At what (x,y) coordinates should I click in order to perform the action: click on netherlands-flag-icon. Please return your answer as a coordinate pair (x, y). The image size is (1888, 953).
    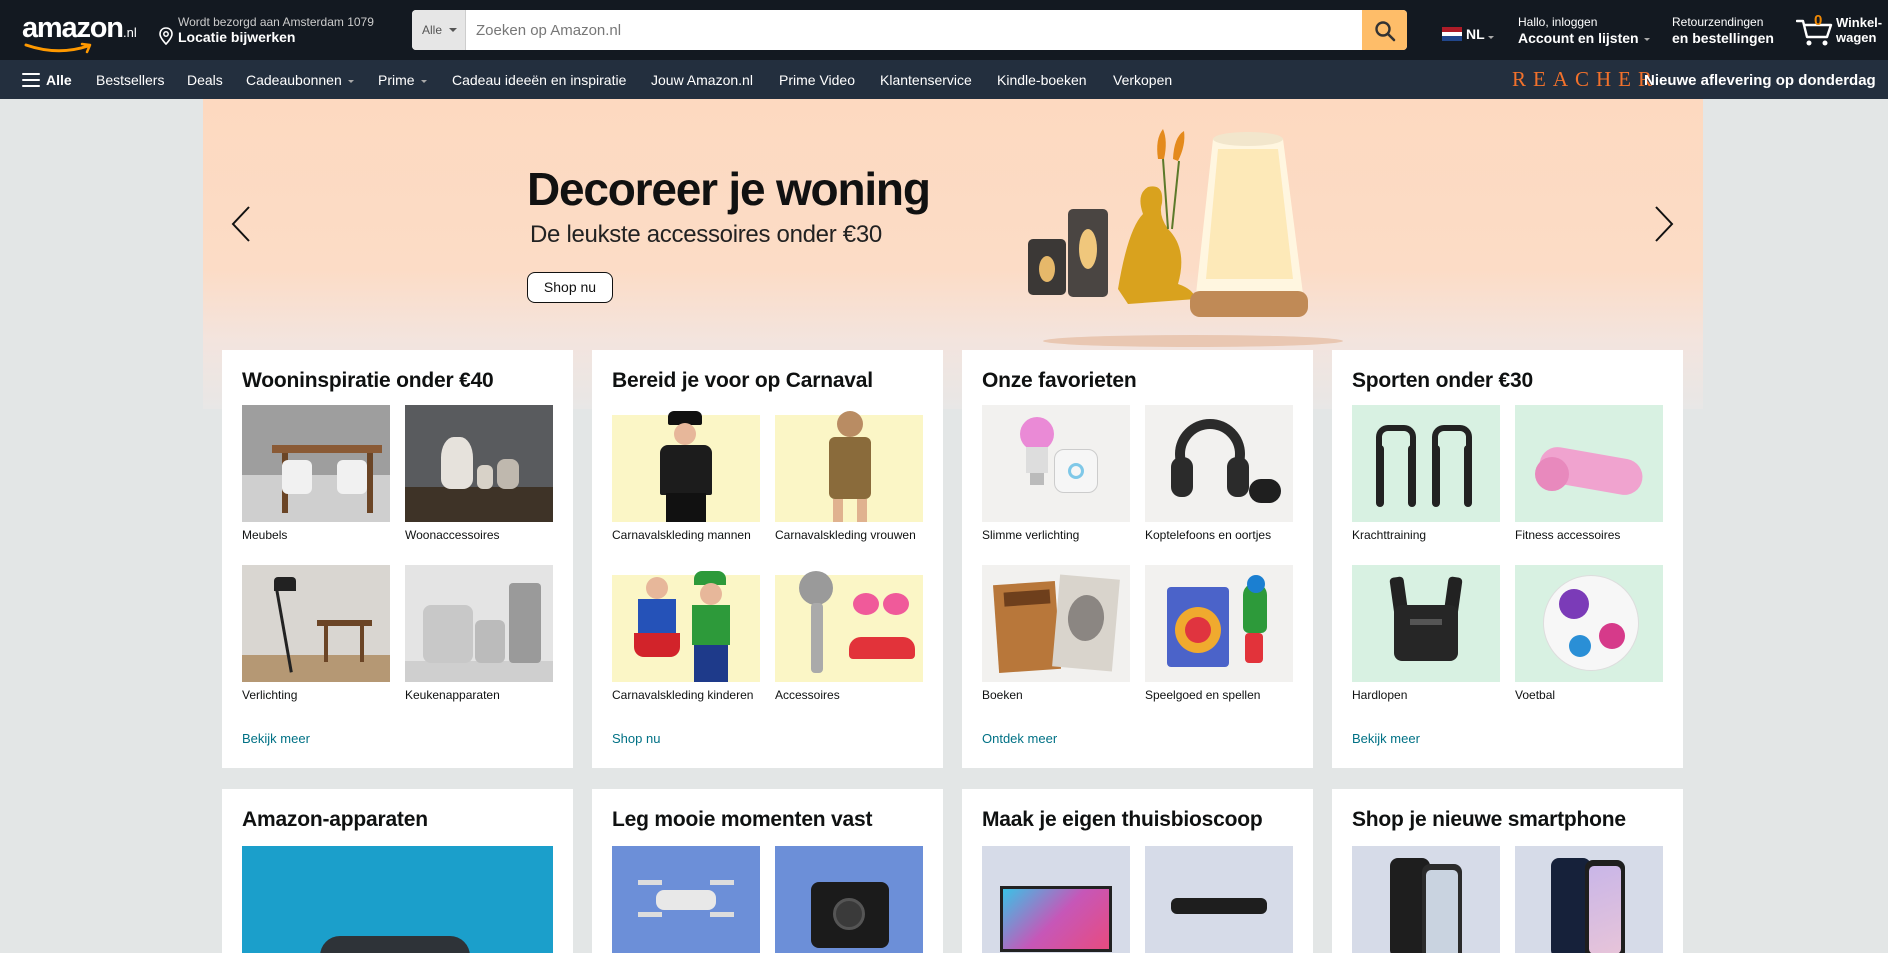
    Looking at the image, I should click on (1452, 34).